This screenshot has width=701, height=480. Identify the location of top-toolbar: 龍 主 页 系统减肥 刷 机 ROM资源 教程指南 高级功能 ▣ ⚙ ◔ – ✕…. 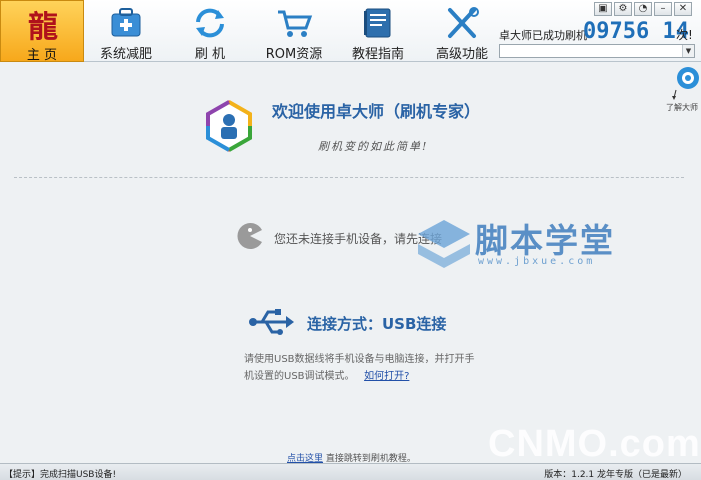
(350, 31).